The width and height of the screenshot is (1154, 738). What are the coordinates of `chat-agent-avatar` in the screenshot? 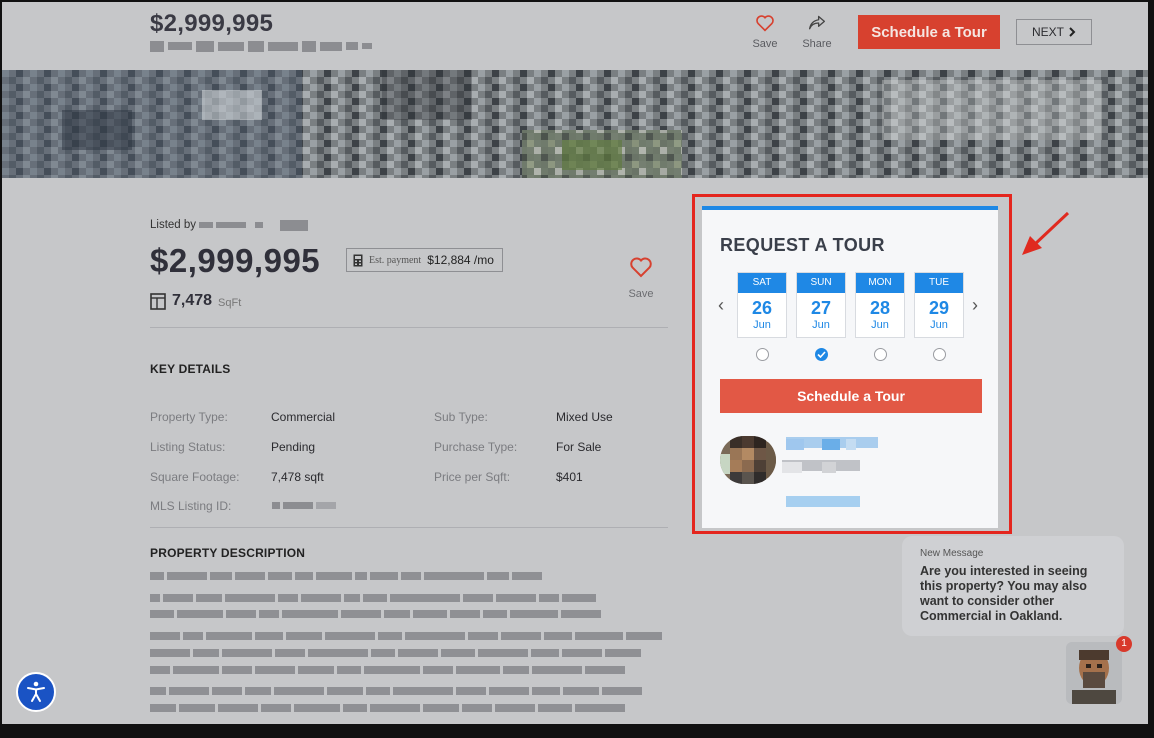 It's located at (1094, 673).